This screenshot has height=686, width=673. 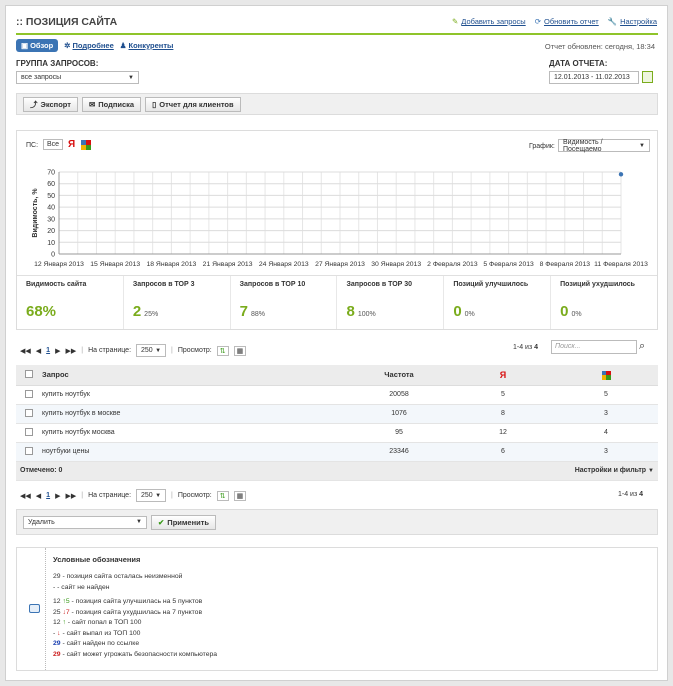 I want to click on date-field: 12.01.2013 - 11.02.2013, so click(x=594, y=77).